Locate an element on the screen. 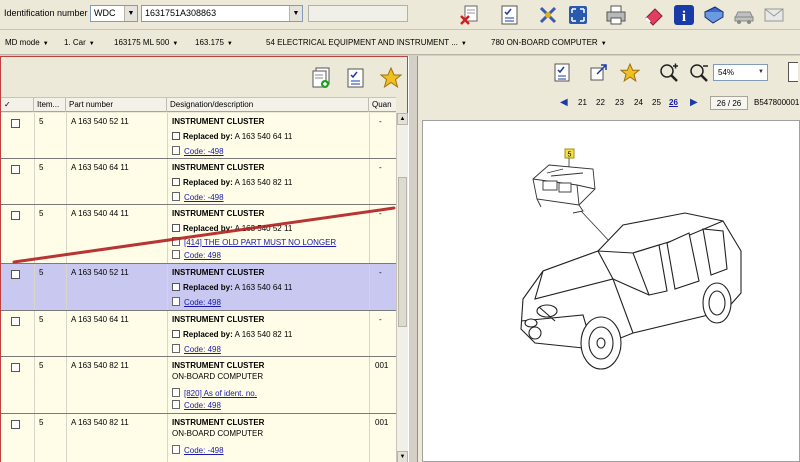  scroll-up-button: ▲ is located at coordinates (402, 119).